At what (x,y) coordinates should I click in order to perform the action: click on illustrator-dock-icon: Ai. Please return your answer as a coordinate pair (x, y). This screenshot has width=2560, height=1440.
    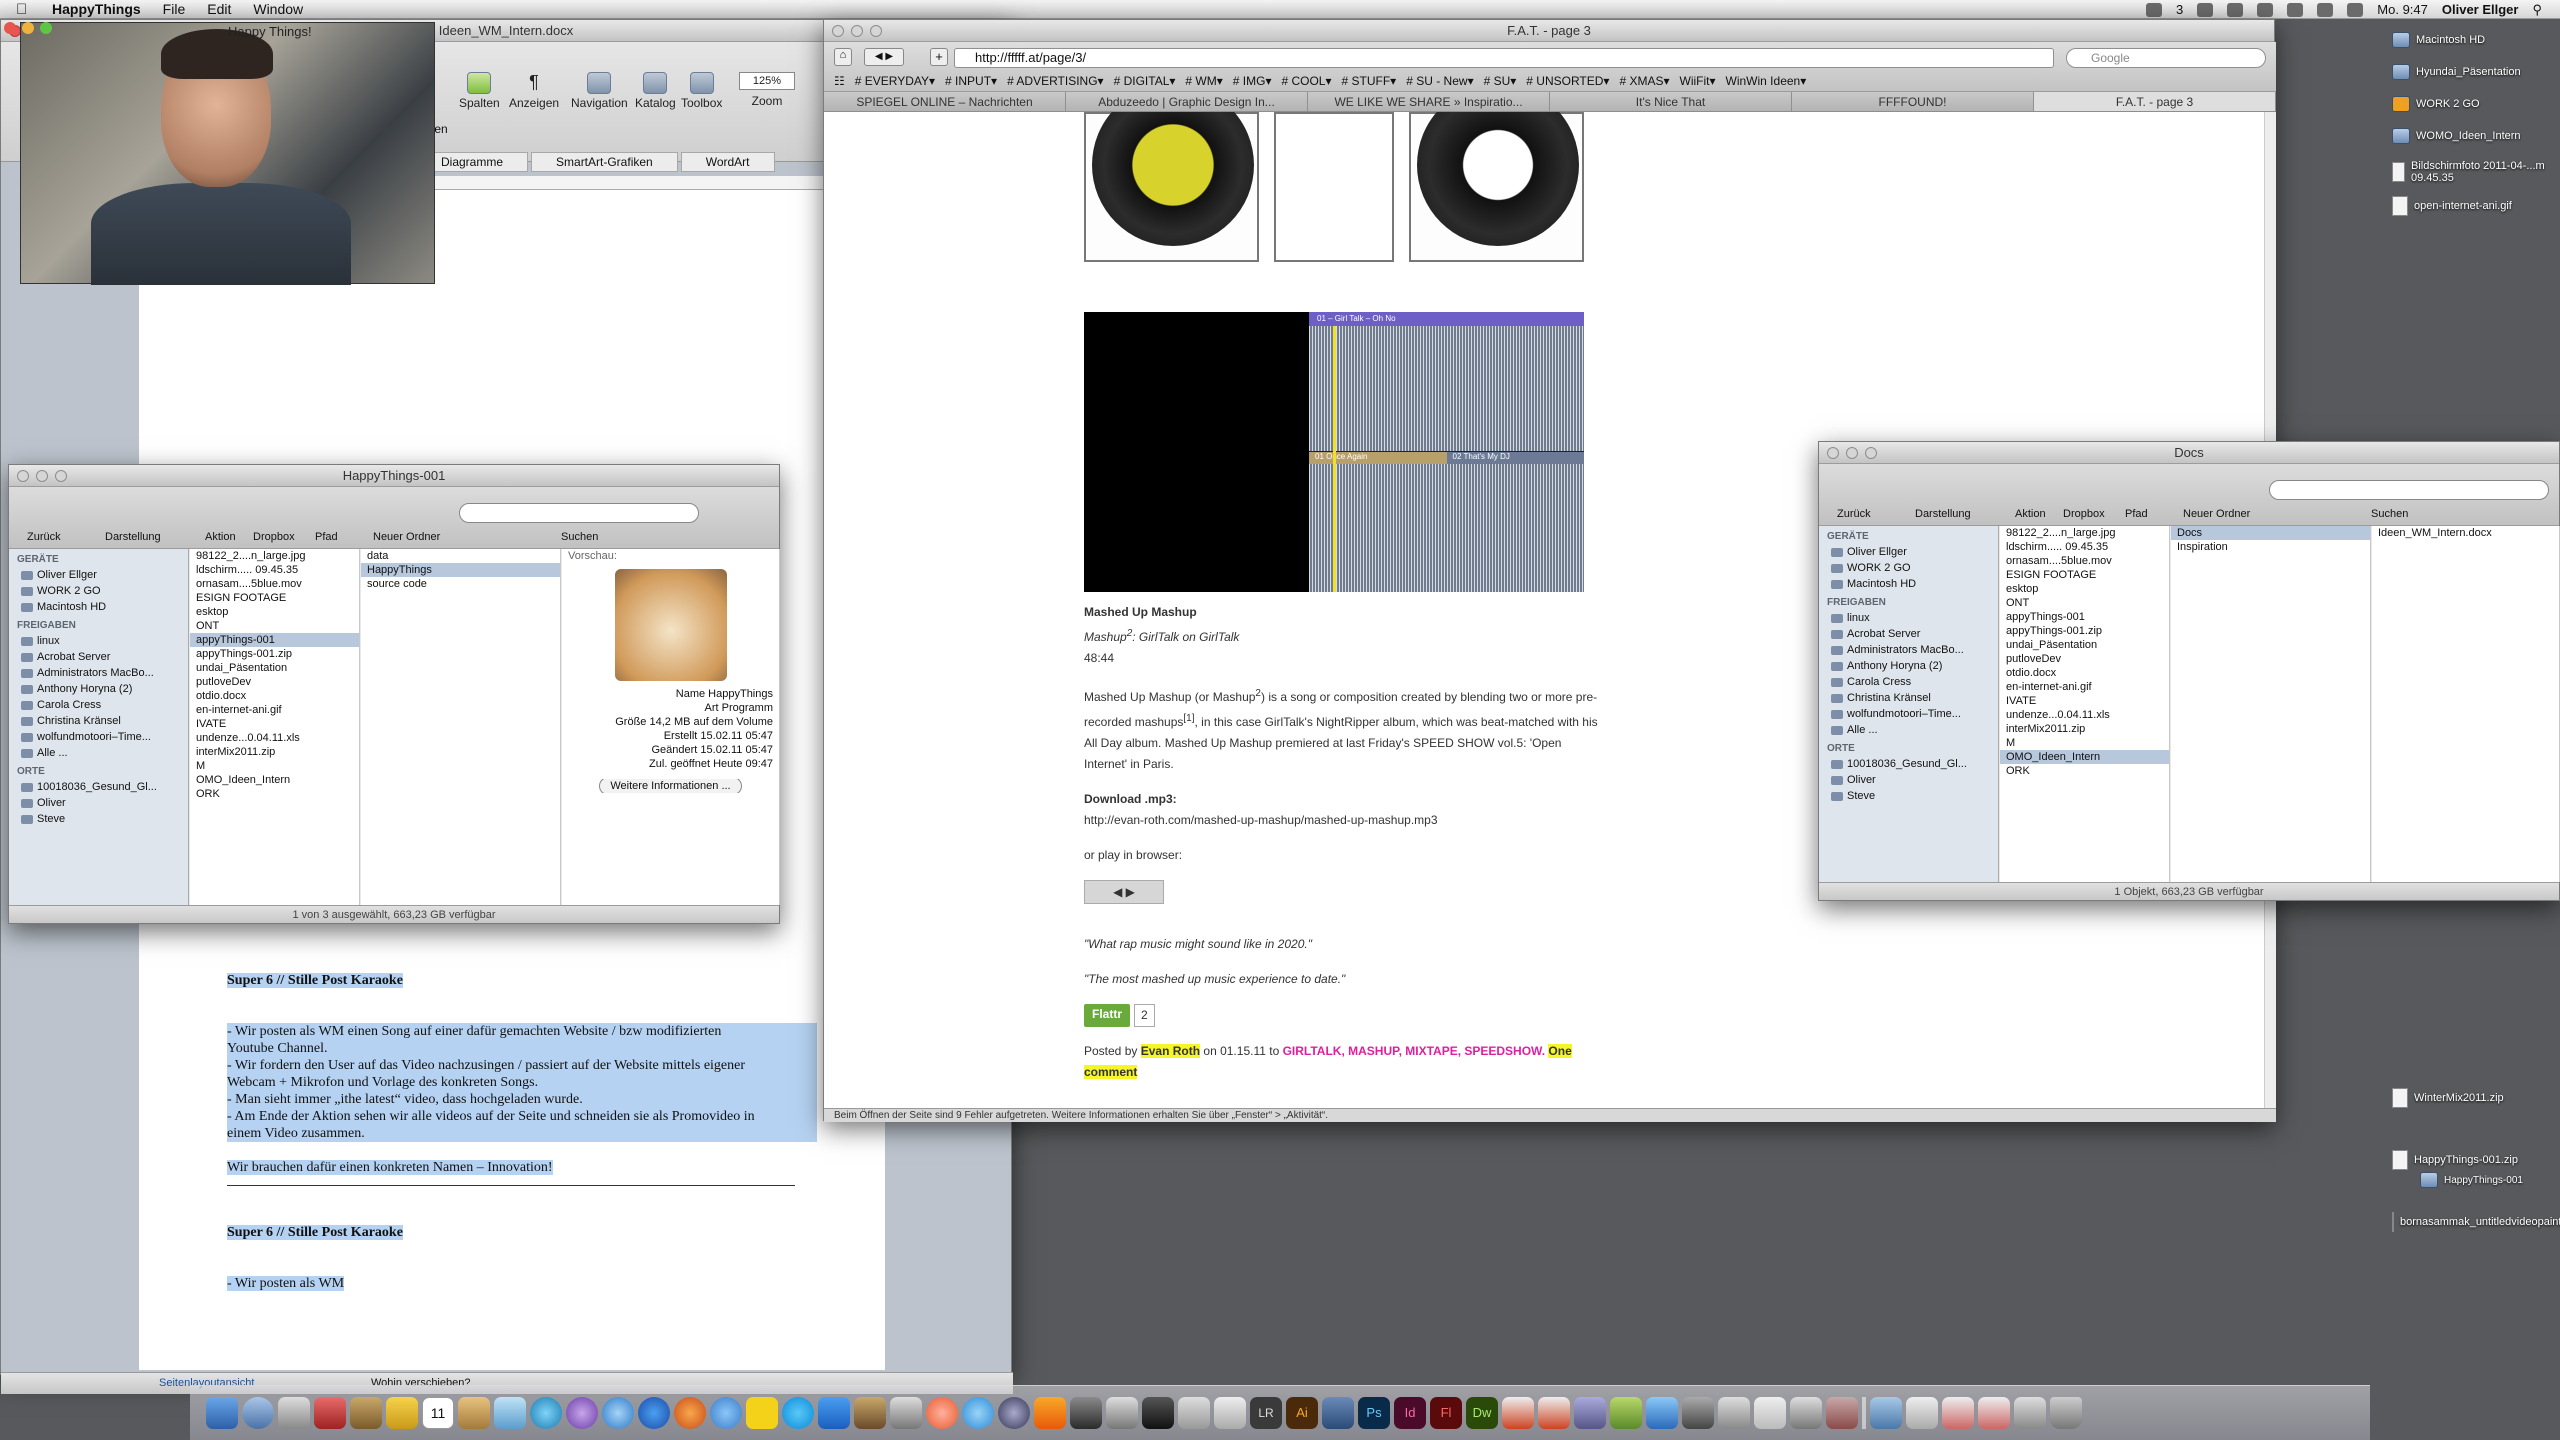
    Looking at the image, I should click on (1302, 1413).